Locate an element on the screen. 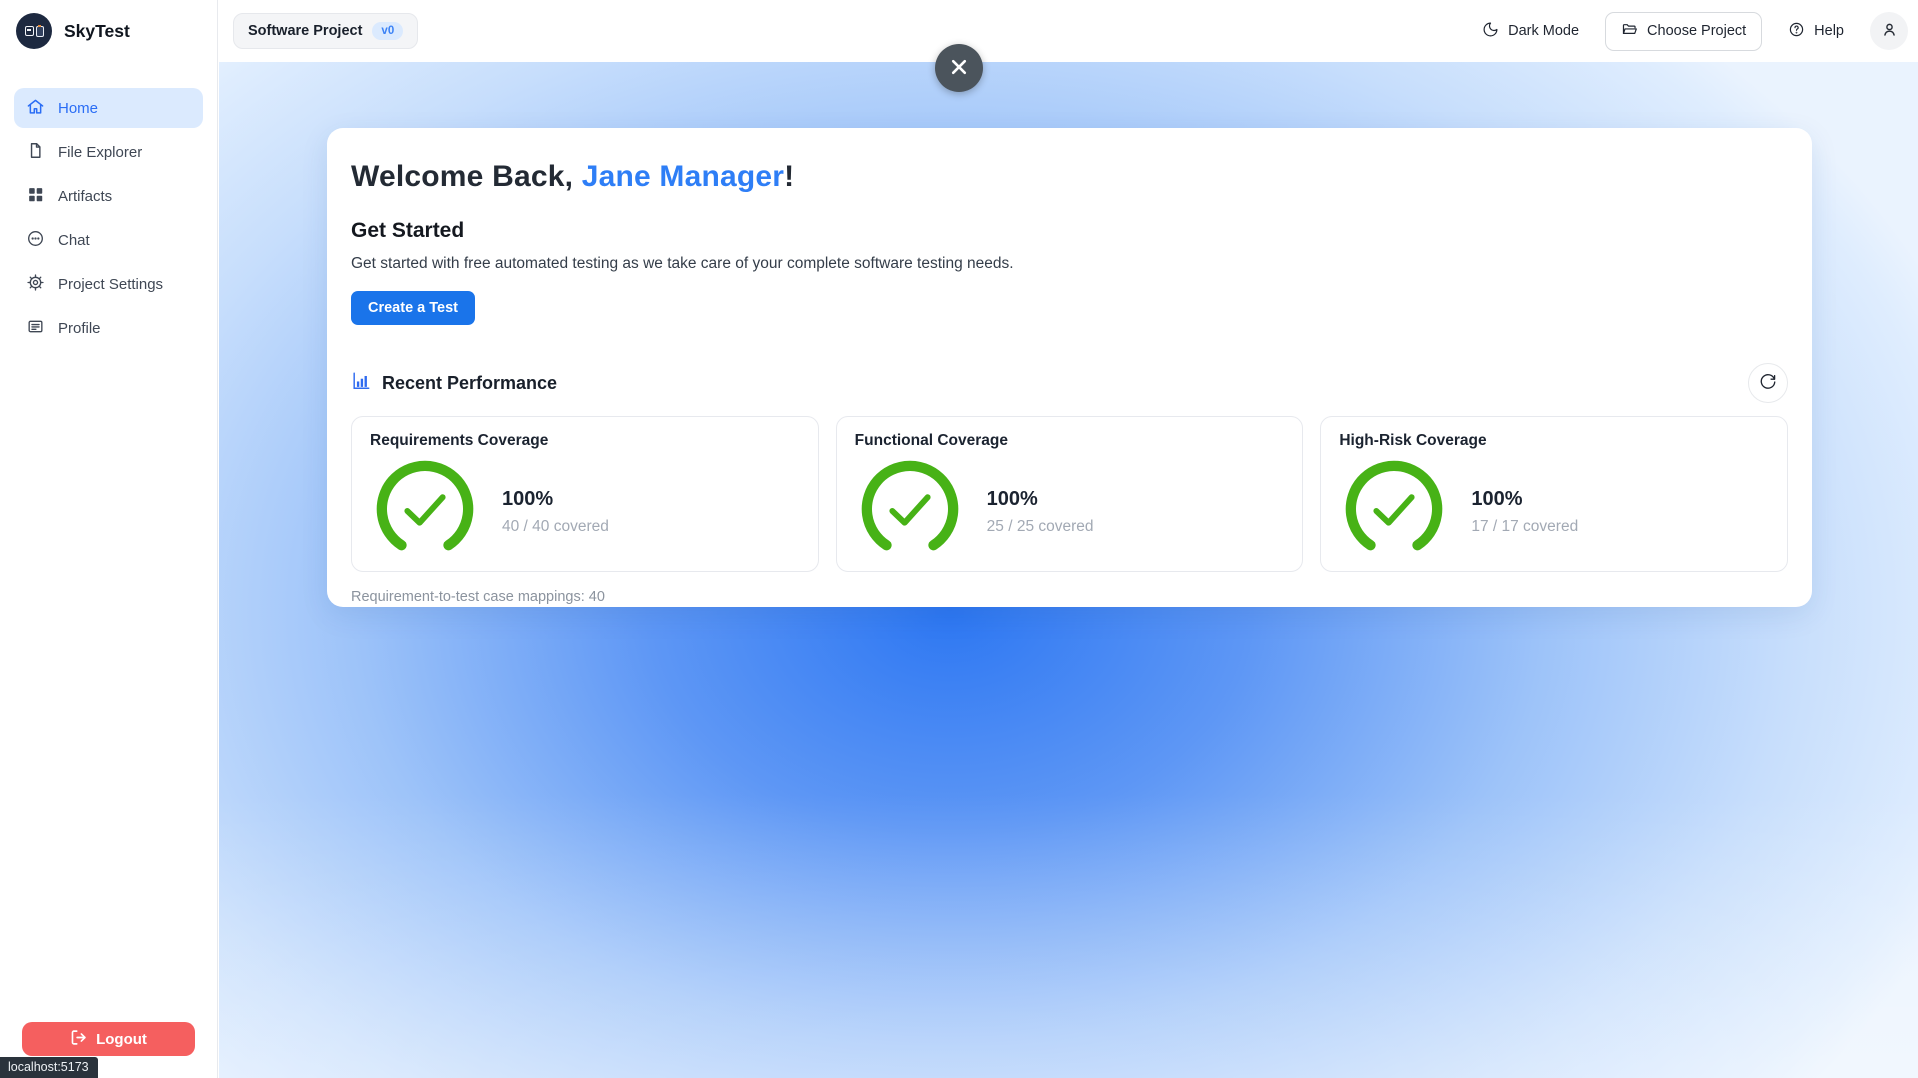 This screenshot has height=1078, width=1918. create-test-button: Create a Test is located at coordinates (413, 308).